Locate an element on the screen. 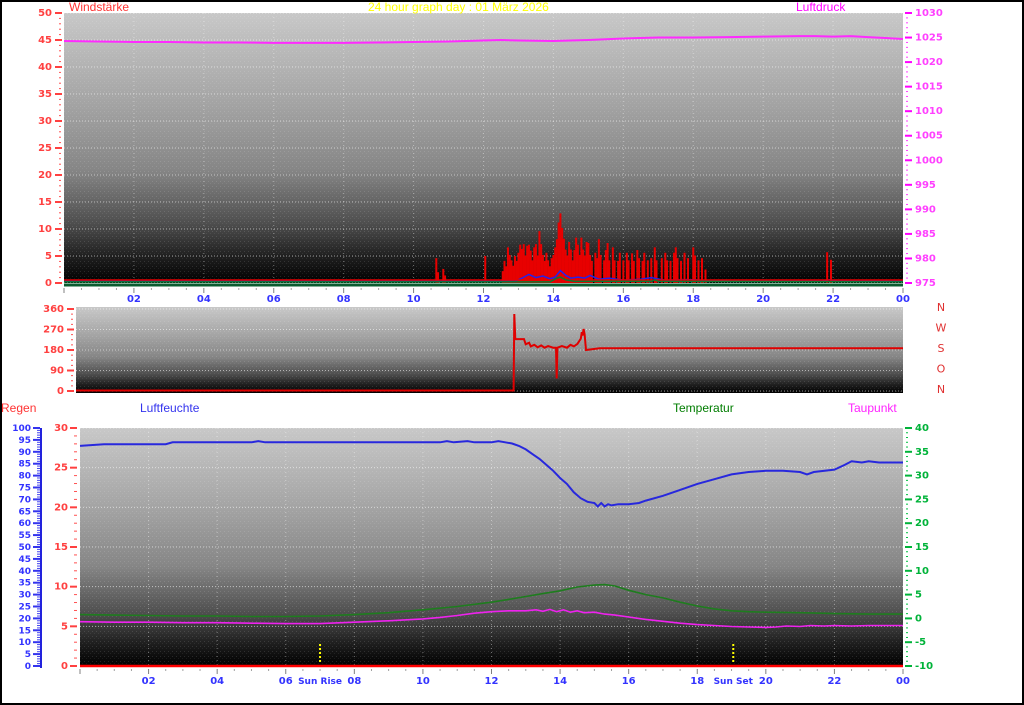 The height and width of the screenshot is (705, 1024). pressure-axis-tick: 1025 is located at coordinates (929, 38).